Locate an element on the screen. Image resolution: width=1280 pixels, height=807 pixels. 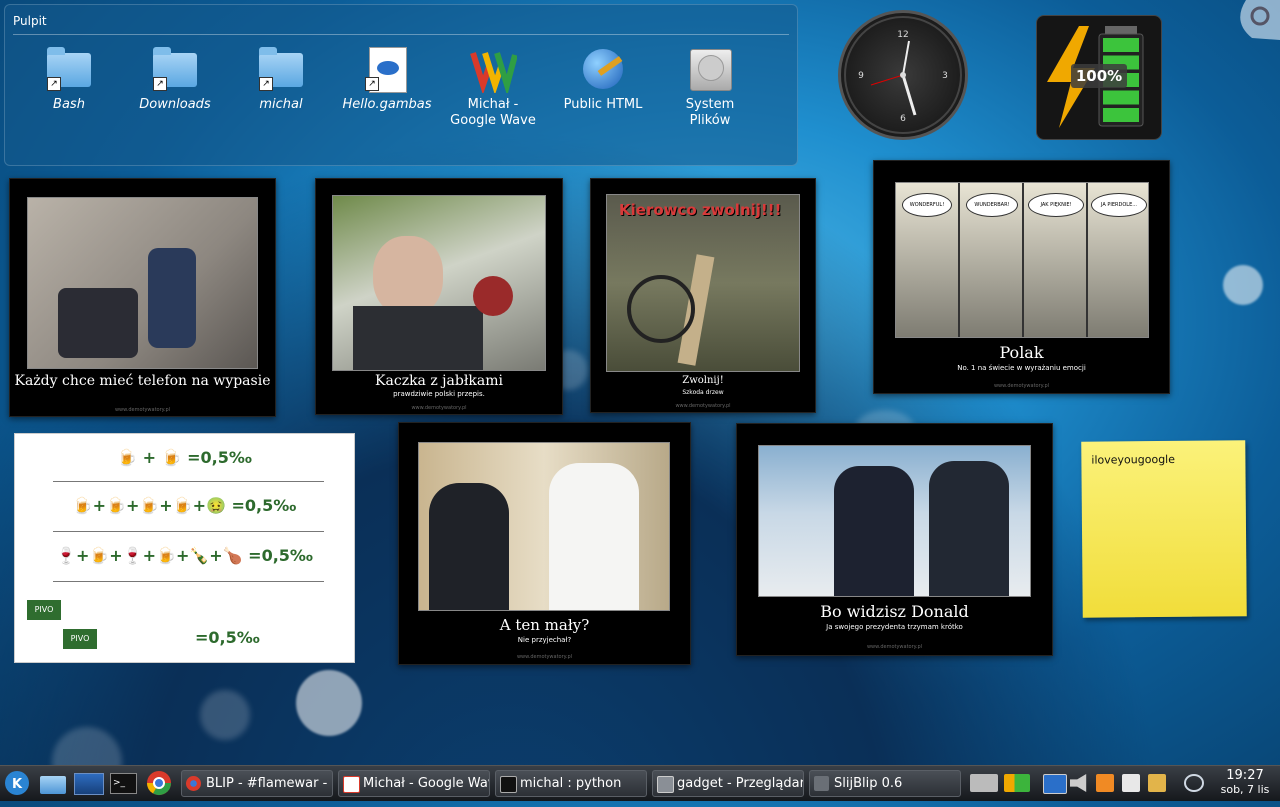
chrome-launcher is located at coordinates (160, 783).